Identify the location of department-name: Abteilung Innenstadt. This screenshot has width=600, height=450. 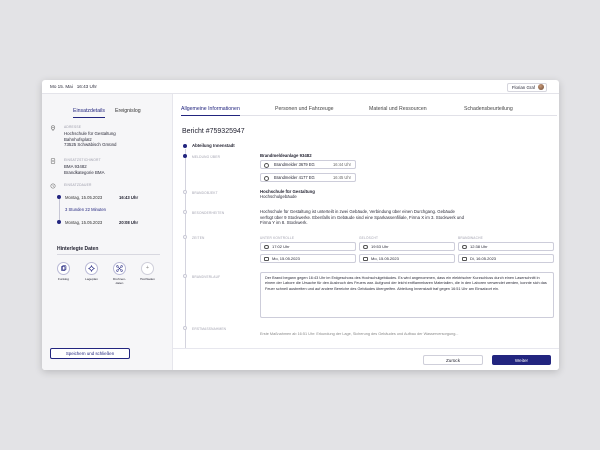
(213, 145).